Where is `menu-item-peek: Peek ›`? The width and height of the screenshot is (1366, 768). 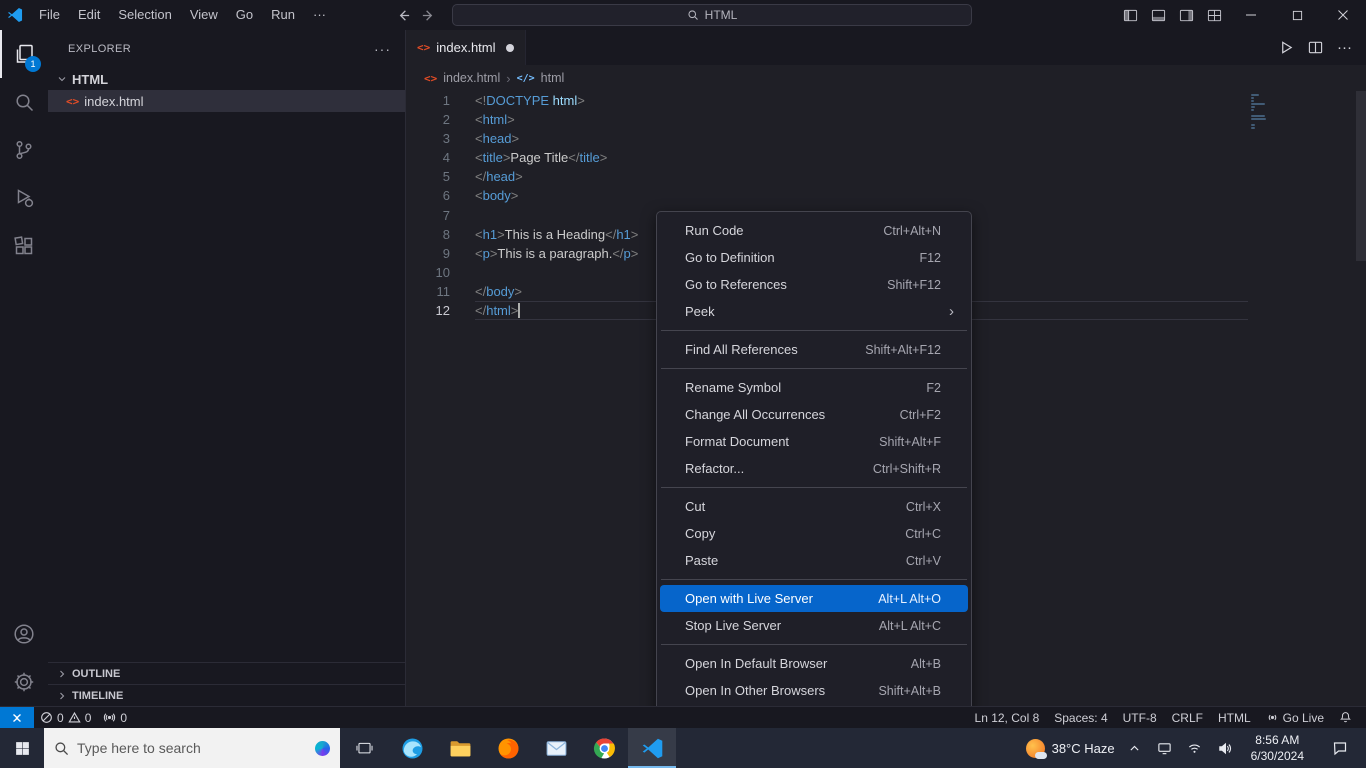
menu-item-peek: Peek › is located at coordinates (814, 311).